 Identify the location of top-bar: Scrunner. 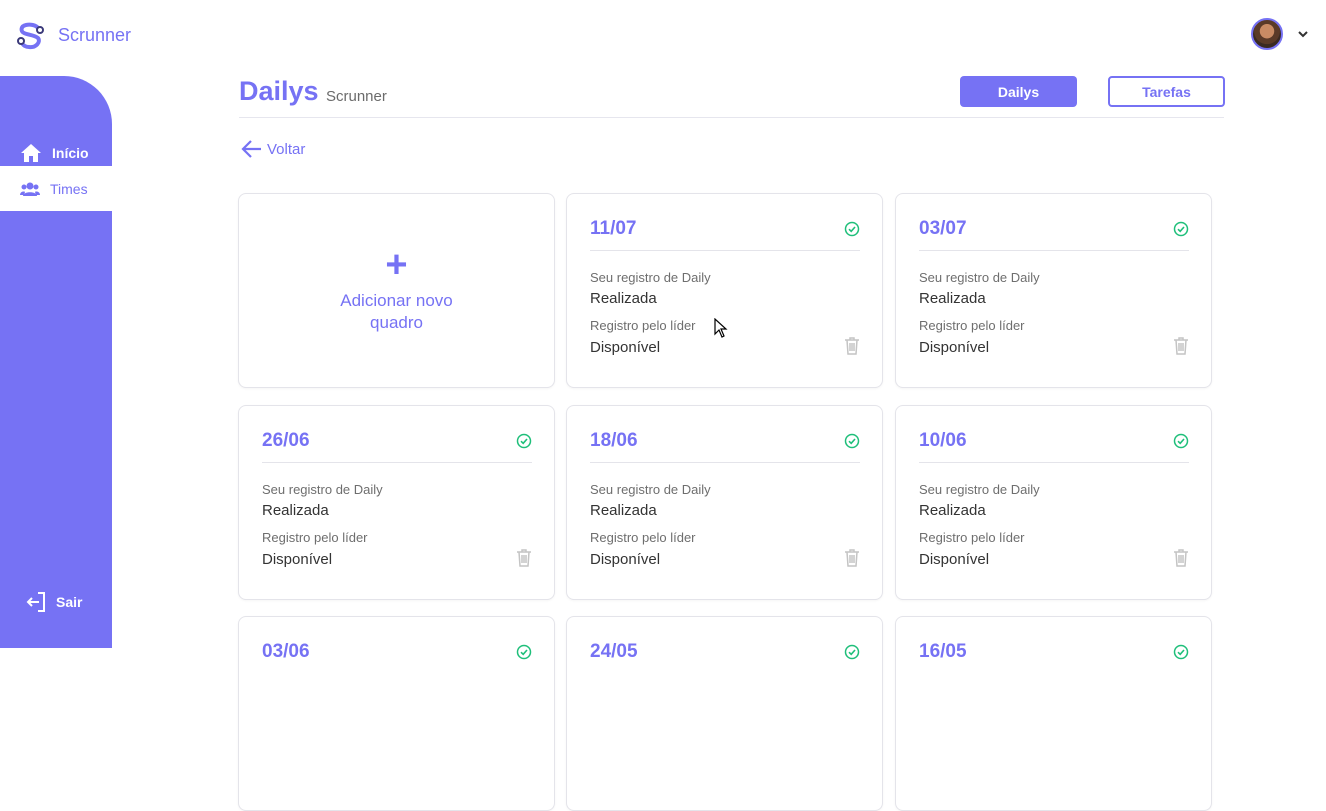
(663, 35).